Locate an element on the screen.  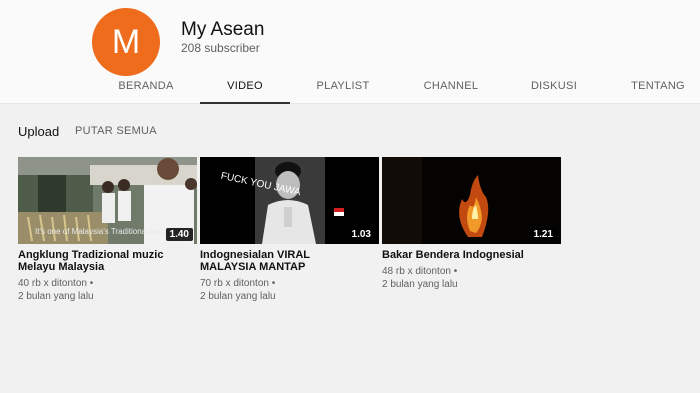
video-title: Bakar Bendera Indognesial is located at coordinates (471, 255).